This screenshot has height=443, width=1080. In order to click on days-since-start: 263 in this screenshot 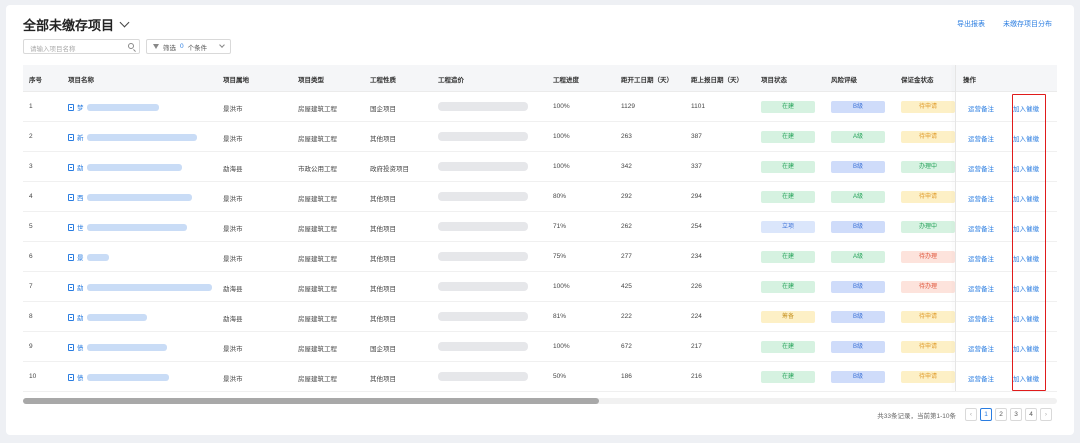, I will do `click(626, 136)`.